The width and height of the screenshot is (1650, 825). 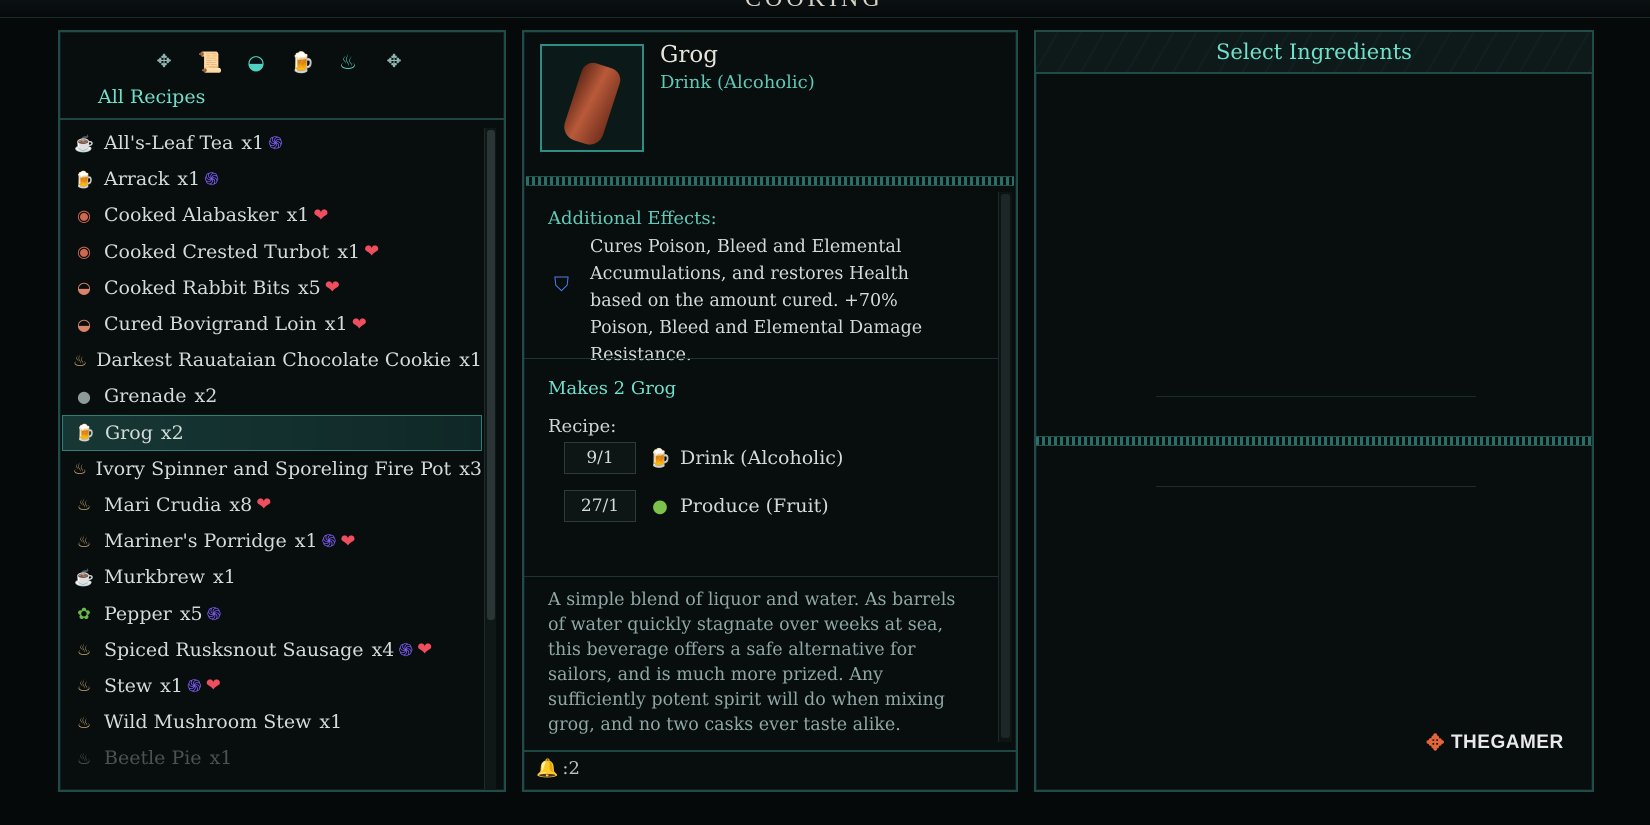 What do you see at coordinates (762, 458) in the screenshot?
I see `ingredient-name: Drink (Alcoholic)` at bounding box center [762, 458].